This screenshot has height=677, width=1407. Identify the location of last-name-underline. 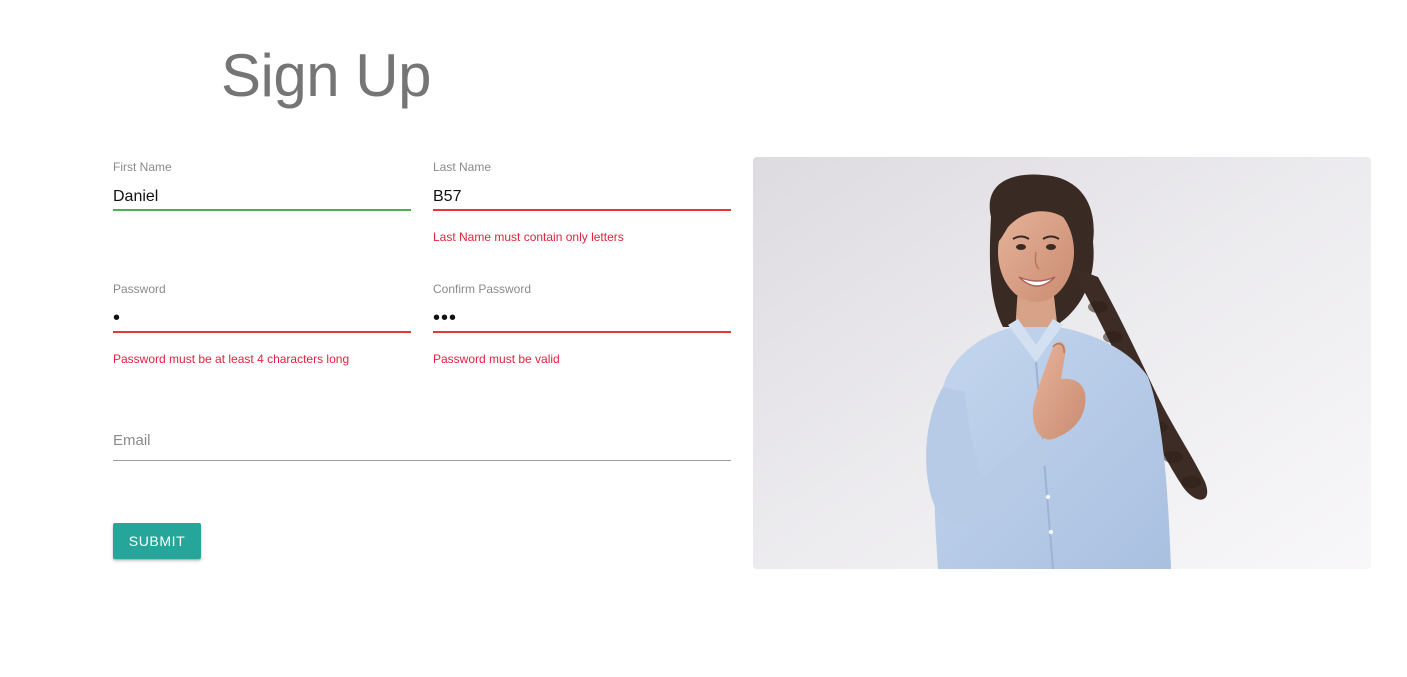
(582, 210).